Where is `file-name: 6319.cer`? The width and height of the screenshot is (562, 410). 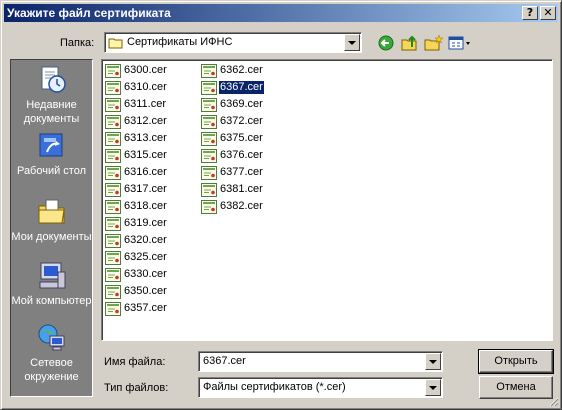 file-name: 6319.cer is located at coordinates (145, 223).